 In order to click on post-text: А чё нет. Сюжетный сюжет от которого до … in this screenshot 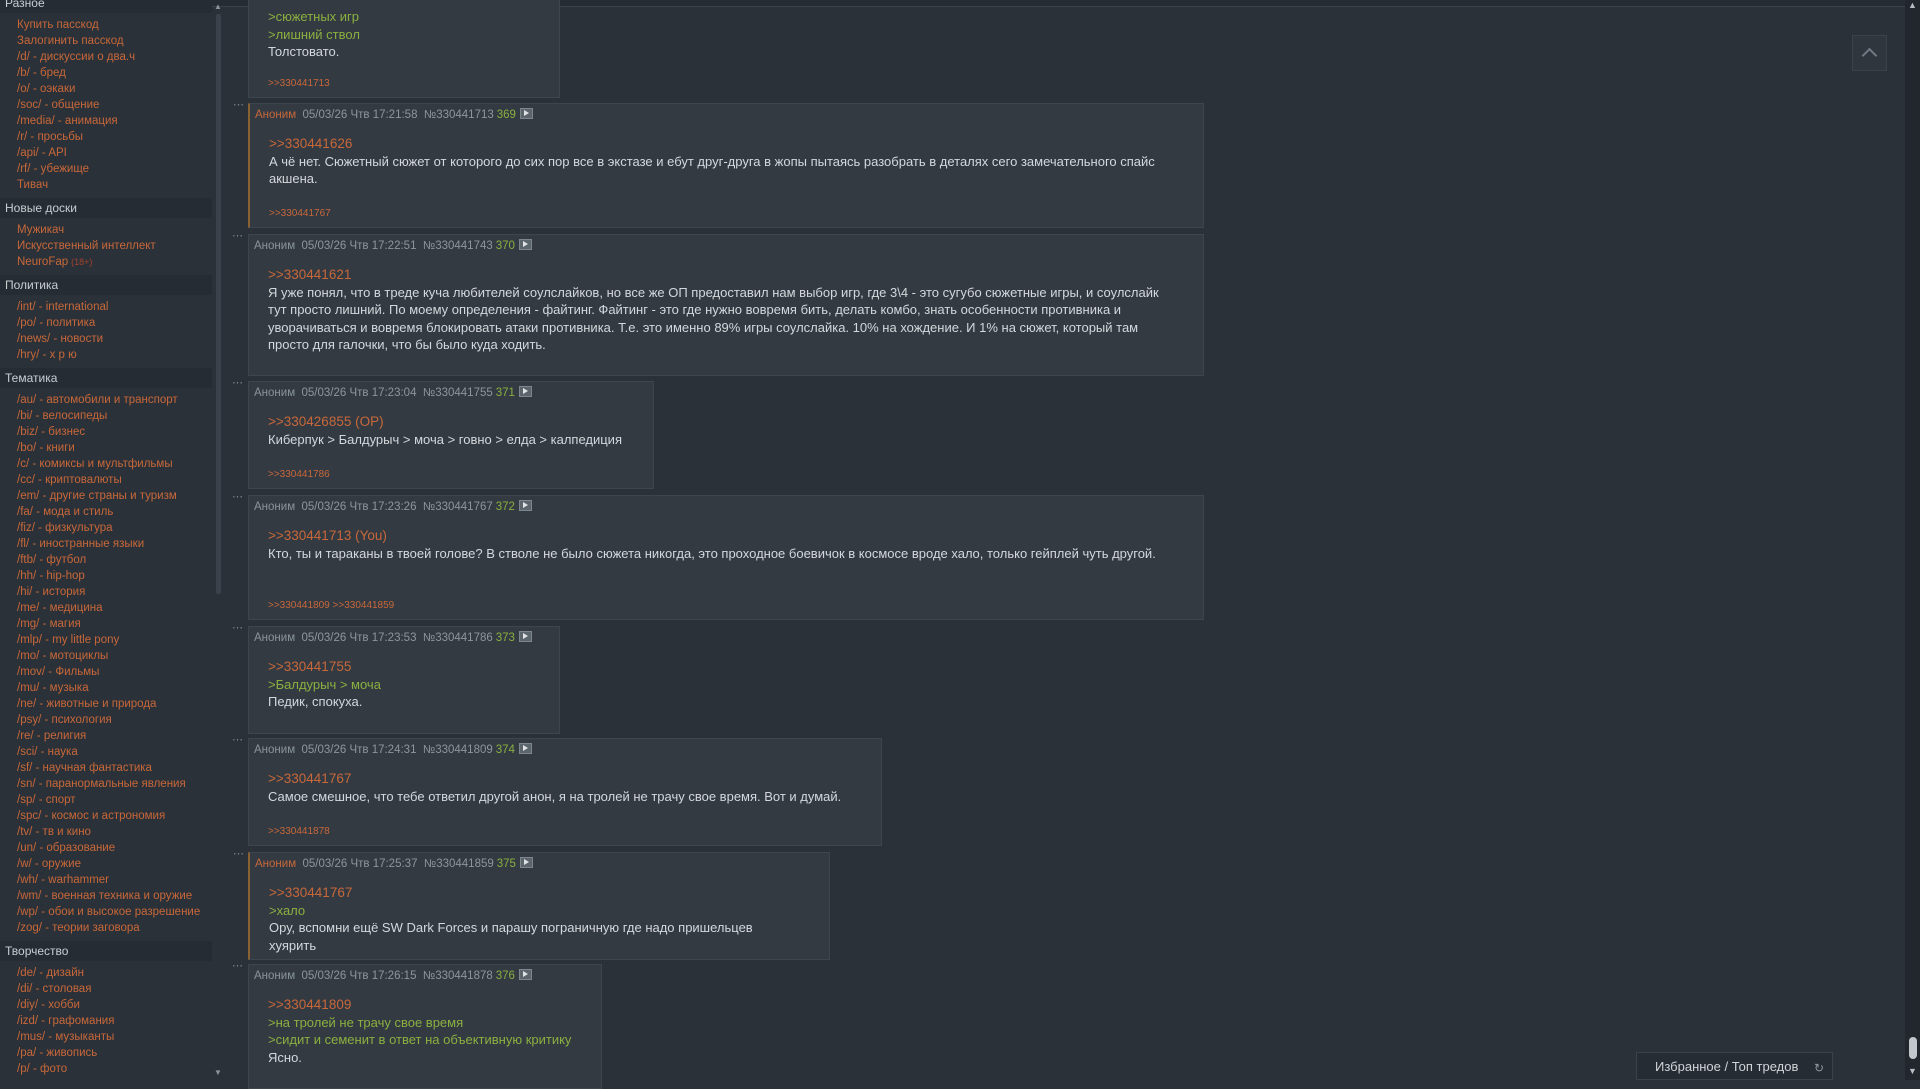, I will do `click(712, 170)`.